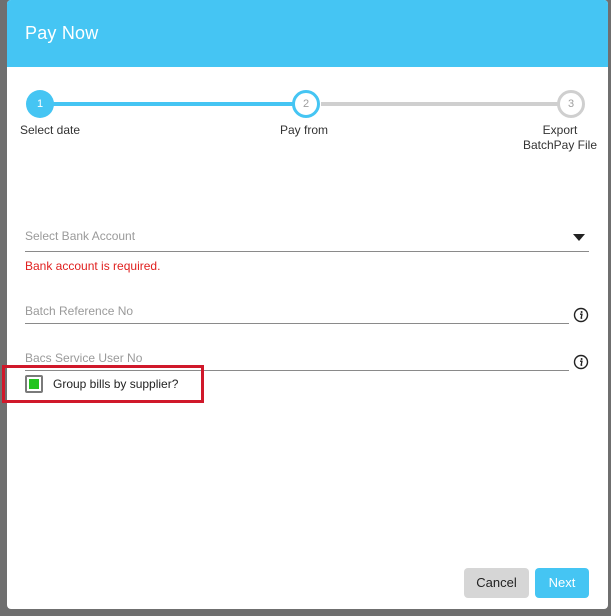  I want to click on bank-account-underline, so click(307, 251).